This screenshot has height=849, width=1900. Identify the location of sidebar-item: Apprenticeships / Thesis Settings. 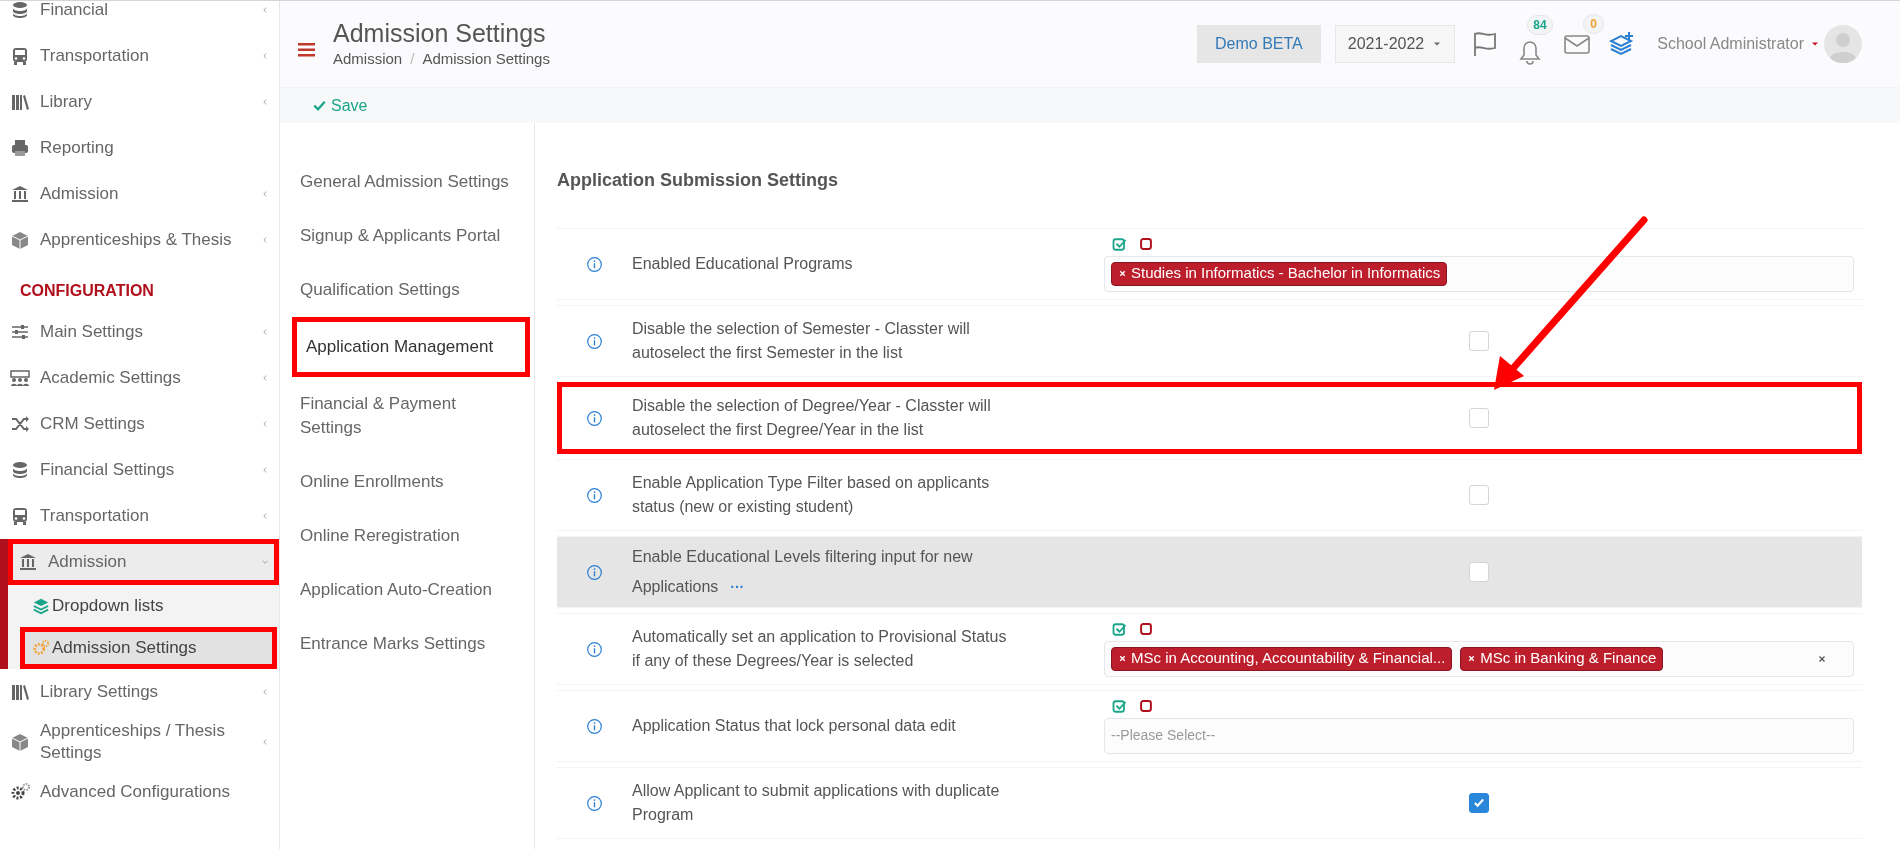
(139, 742).